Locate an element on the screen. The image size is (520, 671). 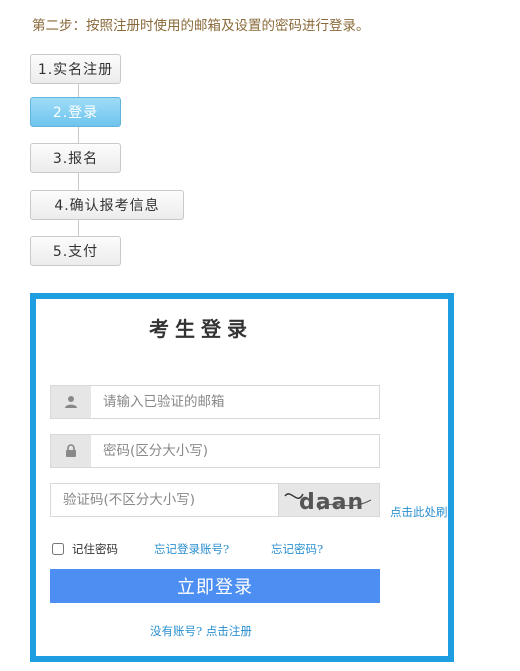
step-5-payment: 5.支付 is located at coordinates (75, 251).